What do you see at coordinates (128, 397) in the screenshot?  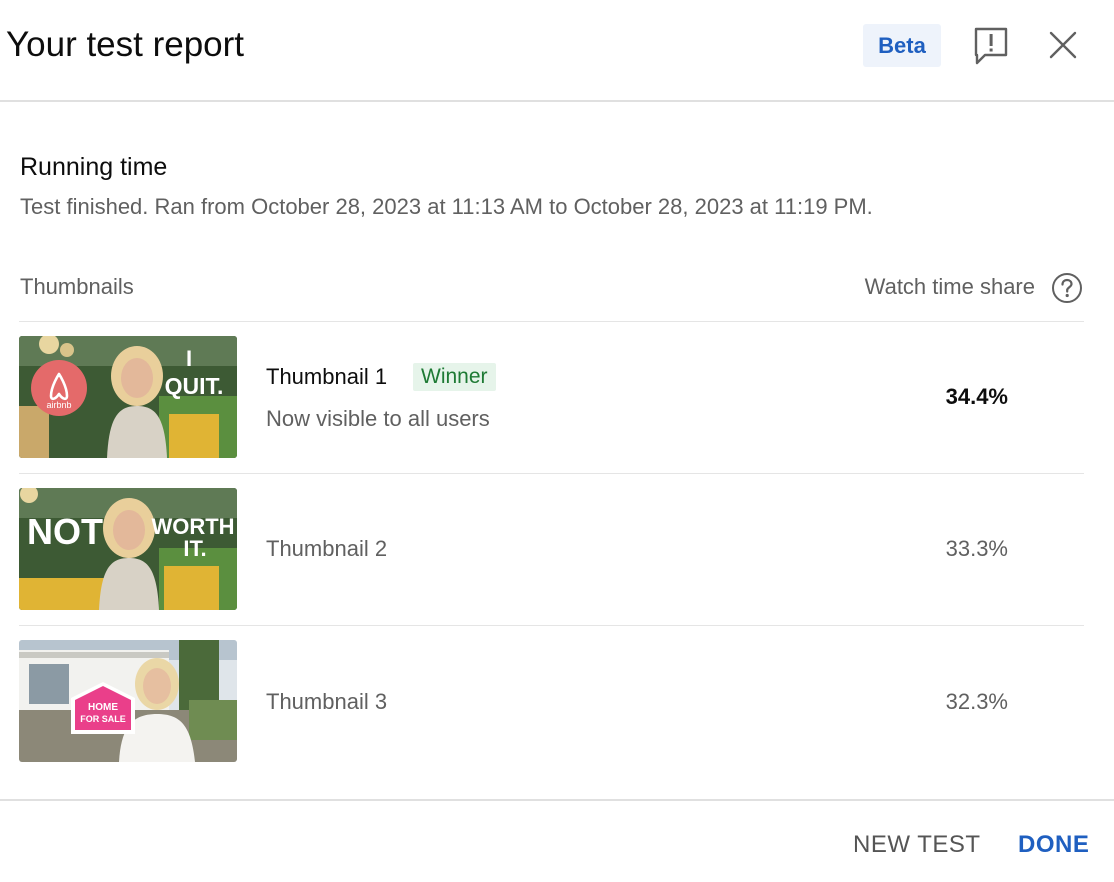 I see `thumbnail-image-1: airbnb I QUIT.` at bounding box center [128, 397].